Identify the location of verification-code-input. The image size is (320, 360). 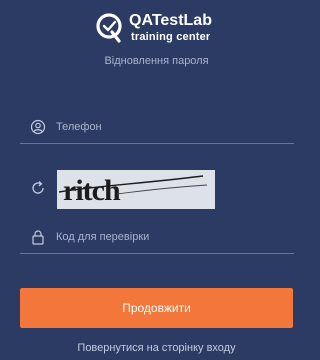
(171, 237).